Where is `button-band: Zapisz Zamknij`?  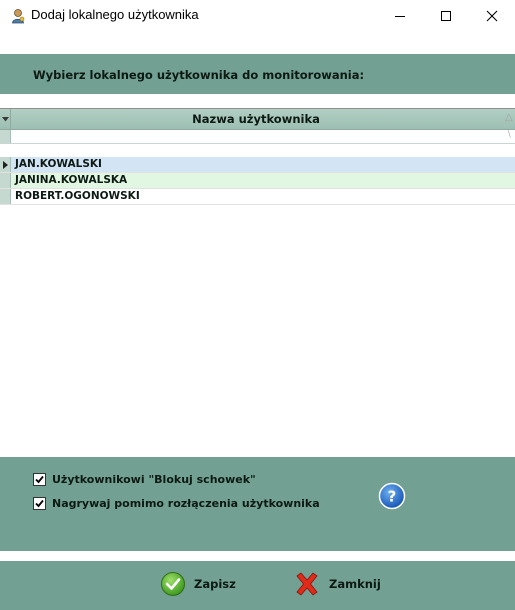
button-band: Zapisz Zamknij is located at coordinates (257, 585).